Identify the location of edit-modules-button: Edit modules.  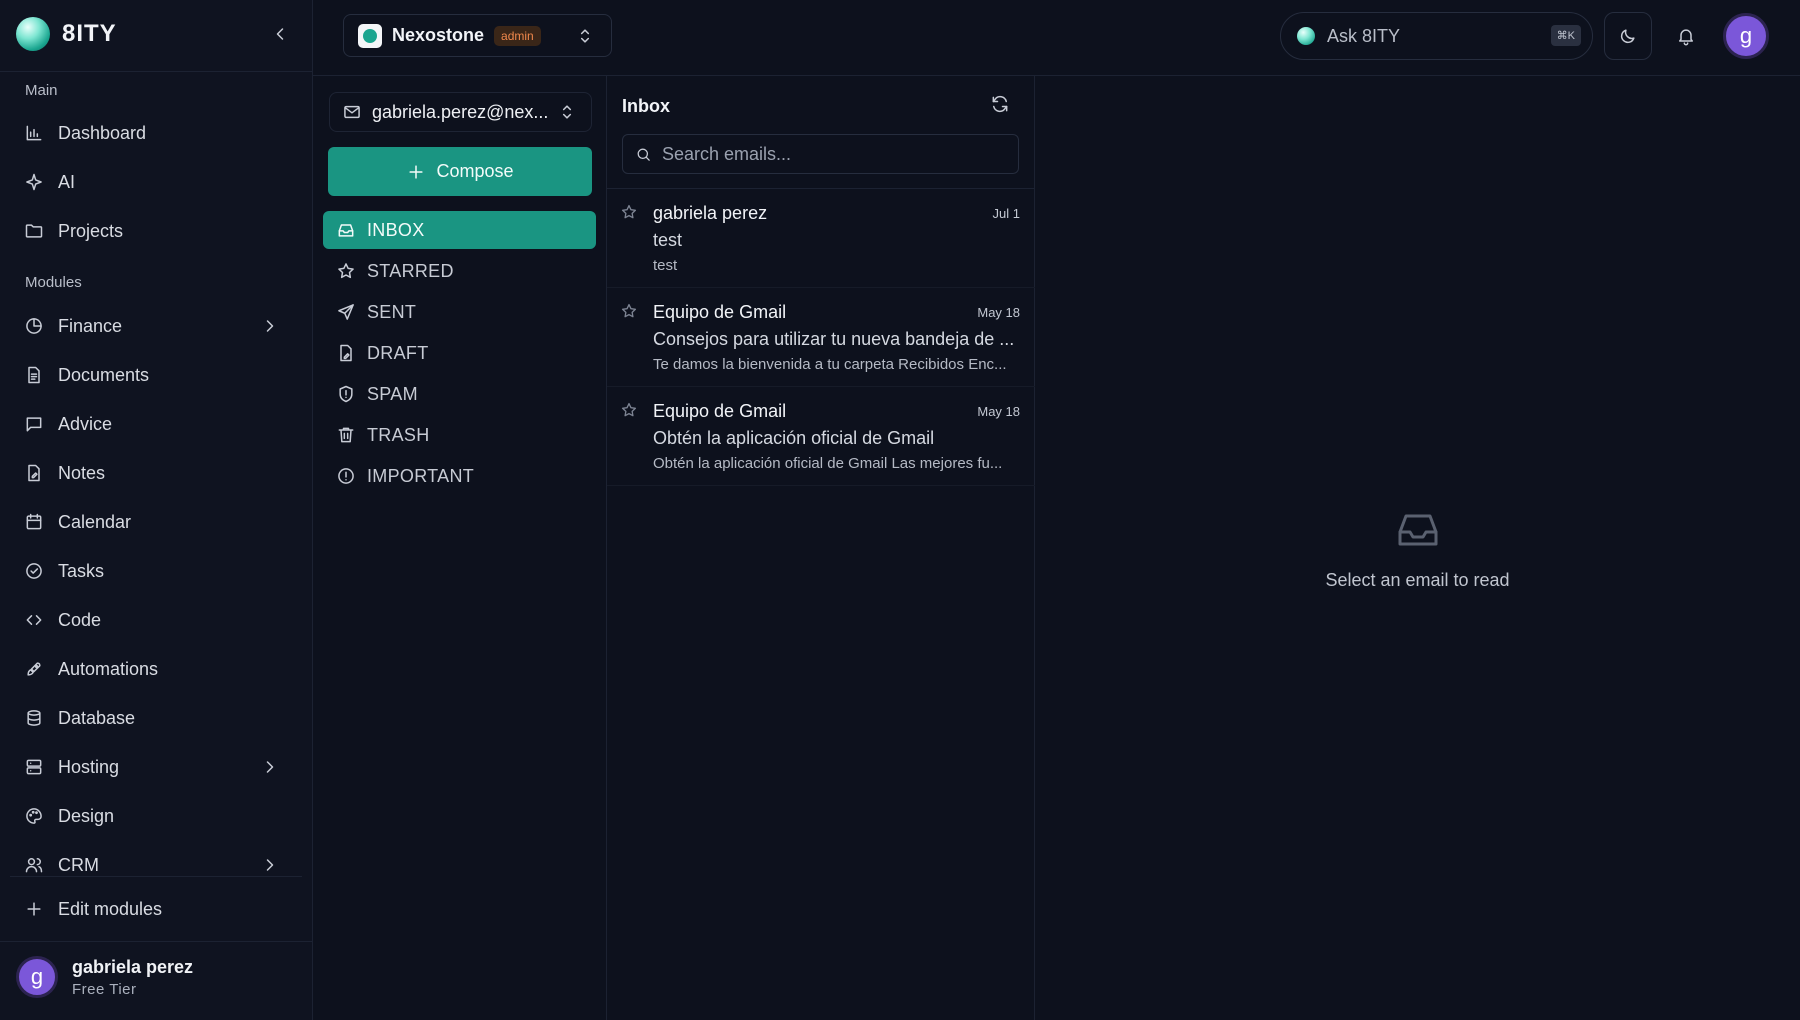
(158, 909).